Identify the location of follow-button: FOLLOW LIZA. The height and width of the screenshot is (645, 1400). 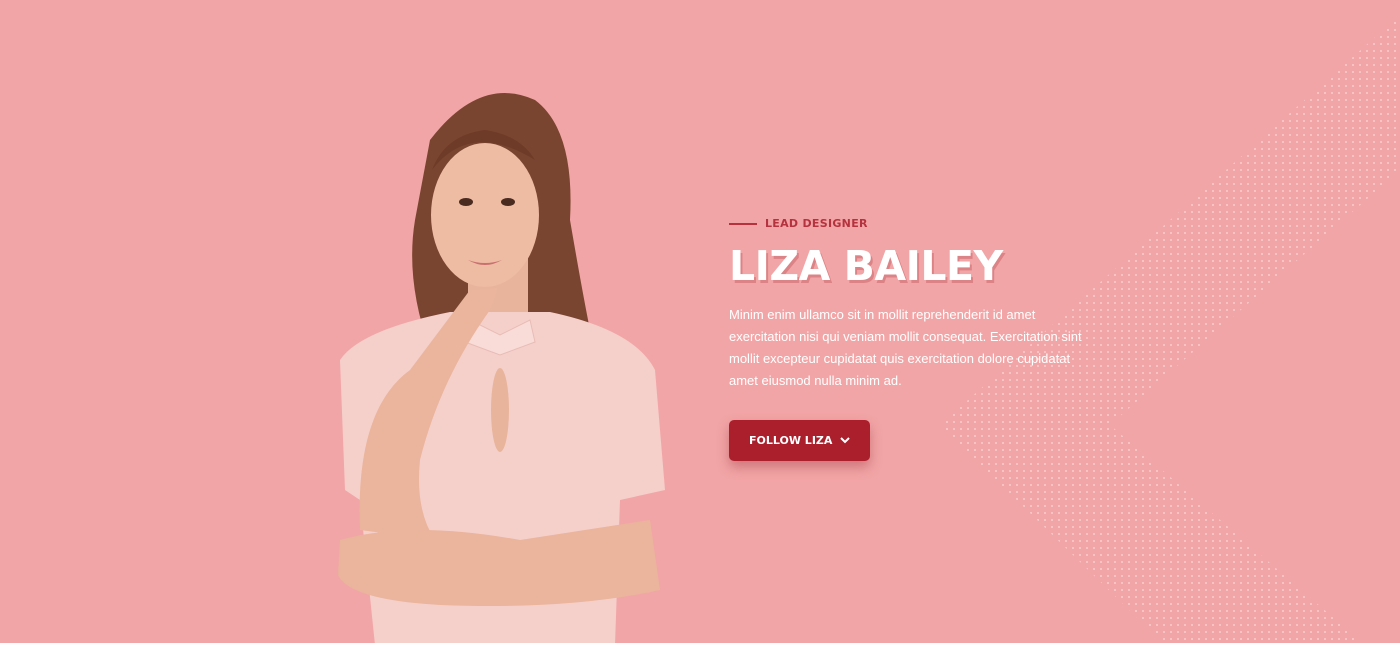
(800, 440).